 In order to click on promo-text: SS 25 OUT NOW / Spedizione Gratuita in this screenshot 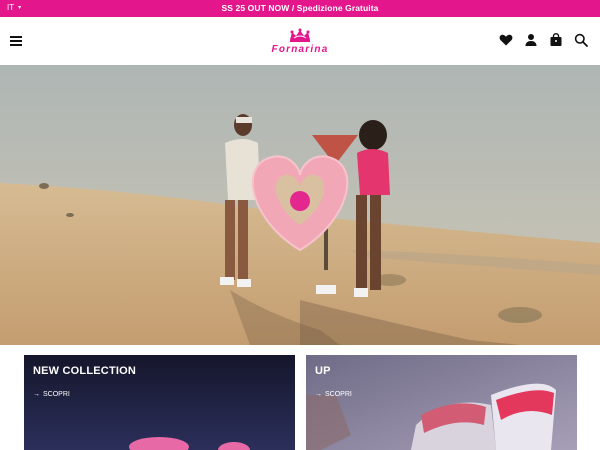, I will do `click(300, 8)`.